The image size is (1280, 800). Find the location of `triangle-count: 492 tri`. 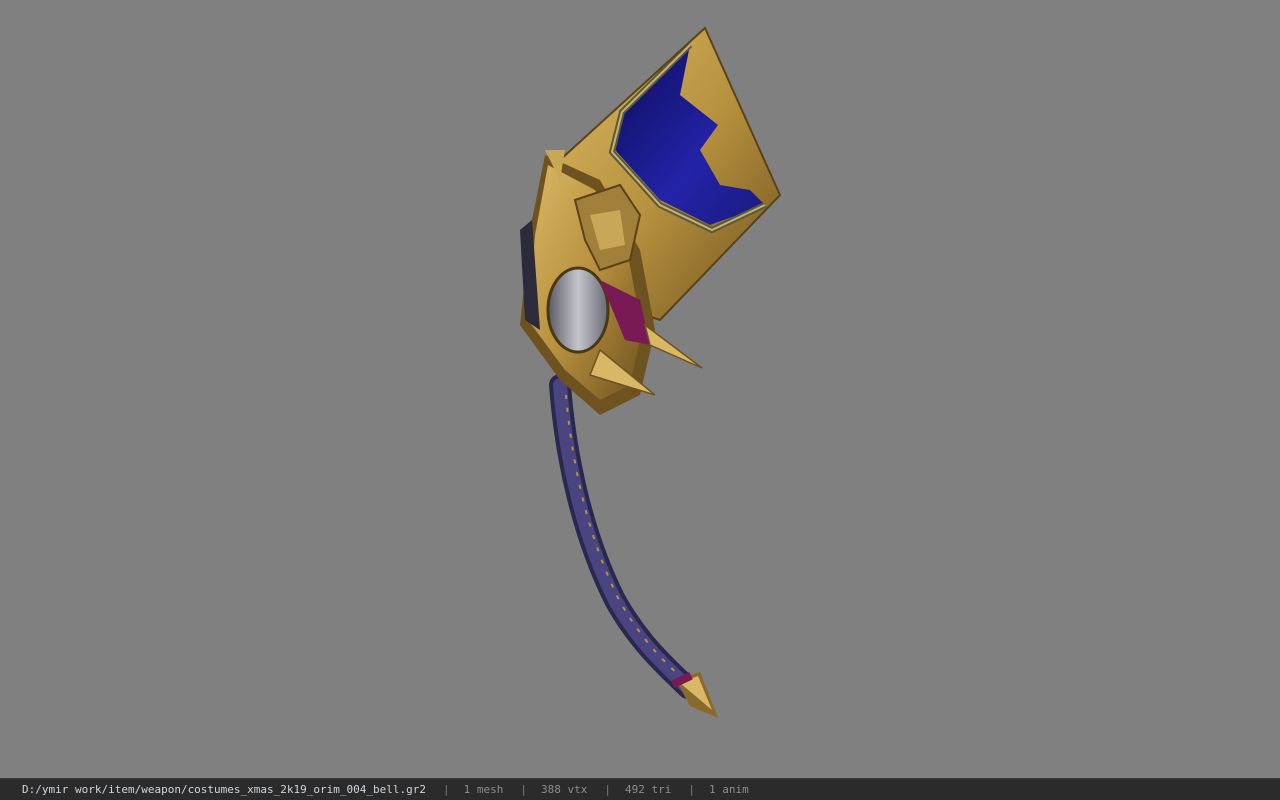

triangle-count: 492 tri is located at coordinates (648, 789).